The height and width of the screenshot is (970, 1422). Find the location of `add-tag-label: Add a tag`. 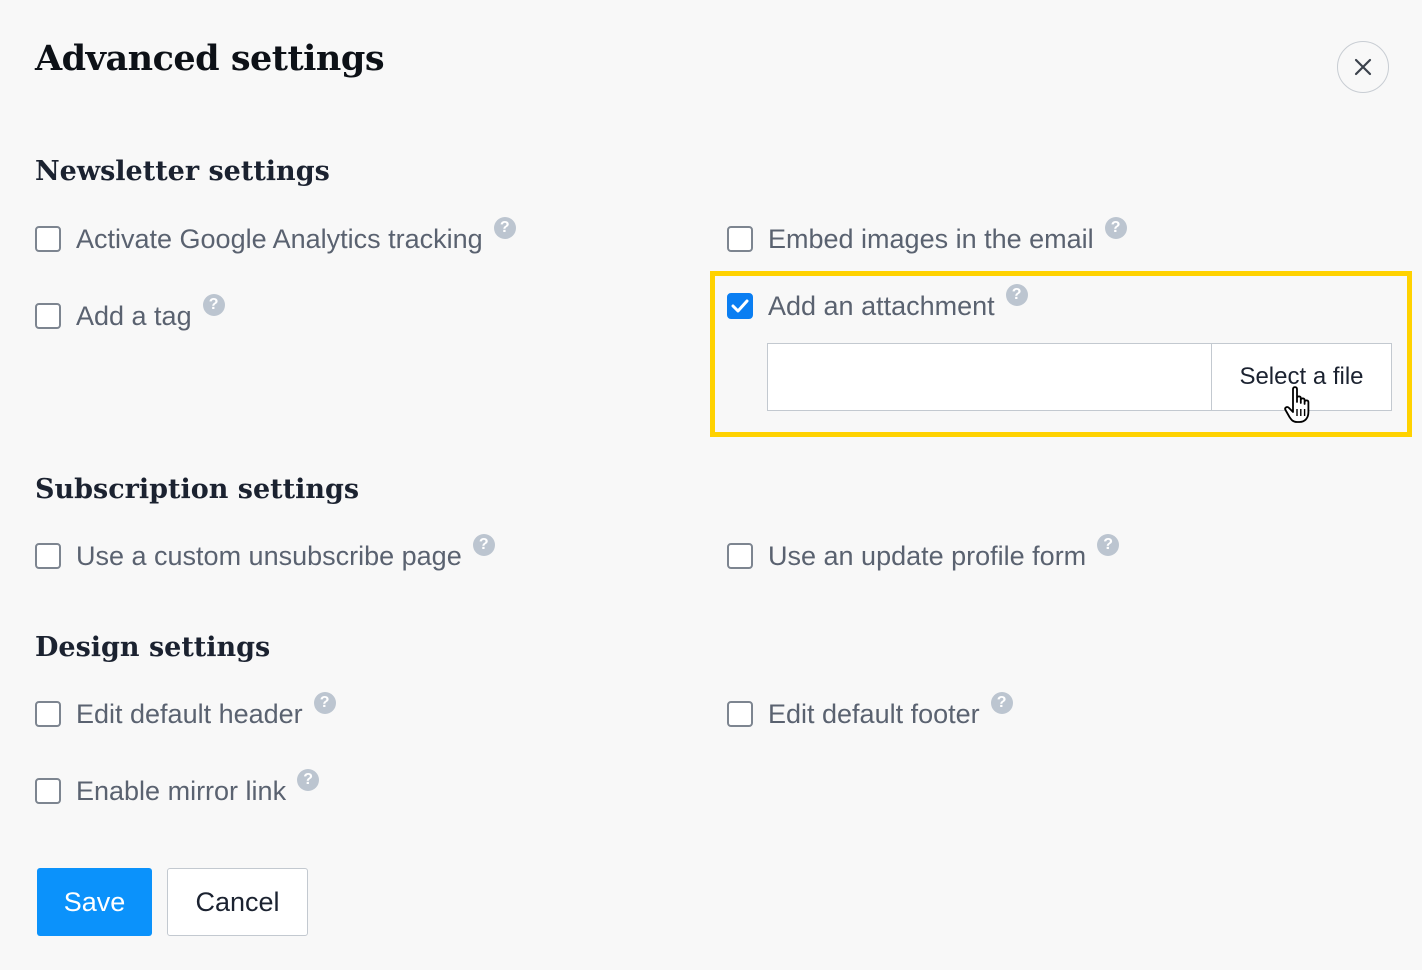

add-tag-label: Add a tag is located at coordinates (134, 315).